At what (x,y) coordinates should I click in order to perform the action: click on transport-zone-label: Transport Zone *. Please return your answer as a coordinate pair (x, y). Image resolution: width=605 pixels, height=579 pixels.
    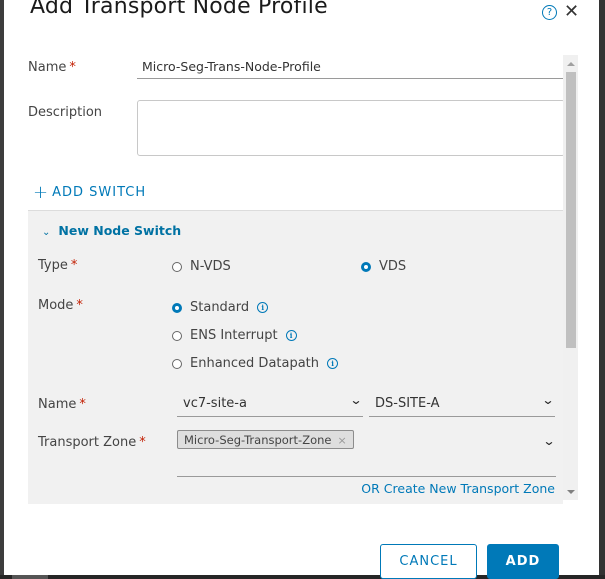
    Looking at the image, I should click on (92, 442).